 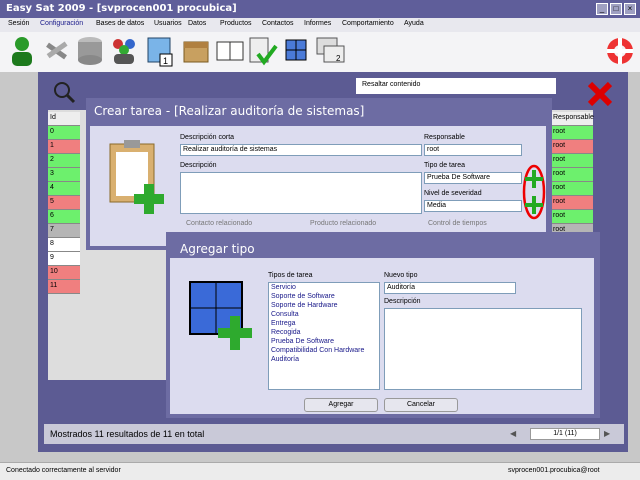 I want to click on results-count: Mostrados 11 resultados de 11 en total, so click(x=127, y=434).